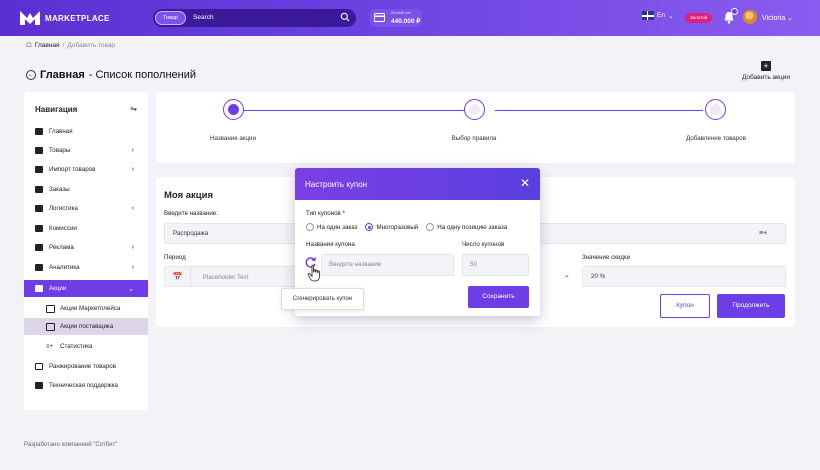 Image resolution: width=820 pixels, height=470 pixels. Describe the element at coordinates (133, 108) in the screenshot. I see `collapse-icon: ⇋` at that location.